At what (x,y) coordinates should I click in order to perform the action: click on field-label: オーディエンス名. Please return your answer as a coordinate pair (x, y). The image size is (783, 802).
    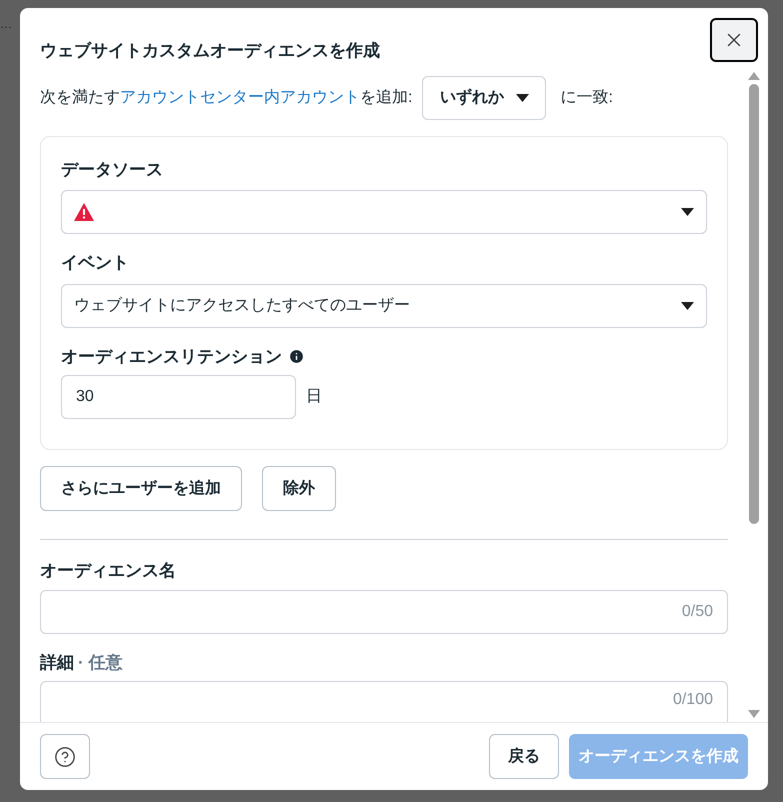
    Looking at the image, I should click on (108, 571).